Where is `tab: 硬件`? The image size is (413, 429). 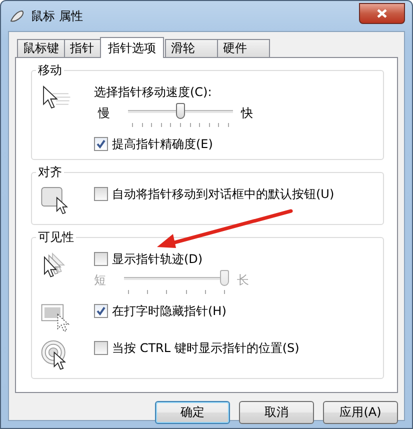
tab: 硬件 is located at coordinates (243, 48).